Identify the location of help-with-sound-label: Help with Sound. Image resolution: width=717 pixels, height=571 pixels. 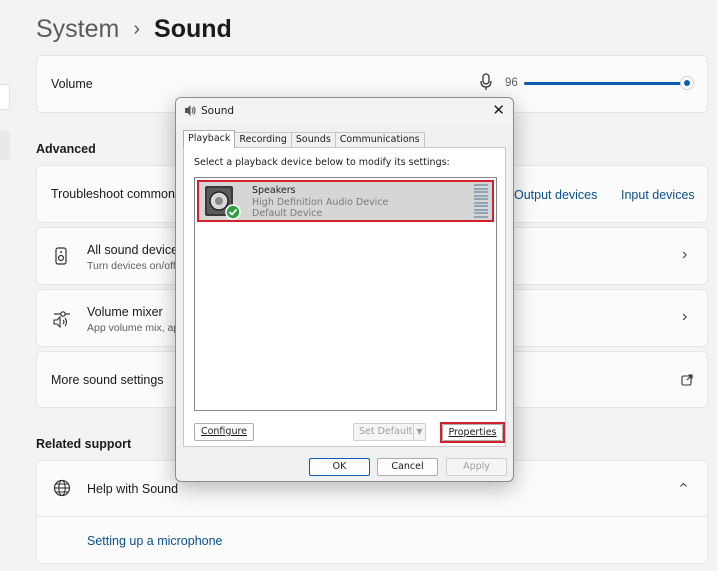
(132, 489).